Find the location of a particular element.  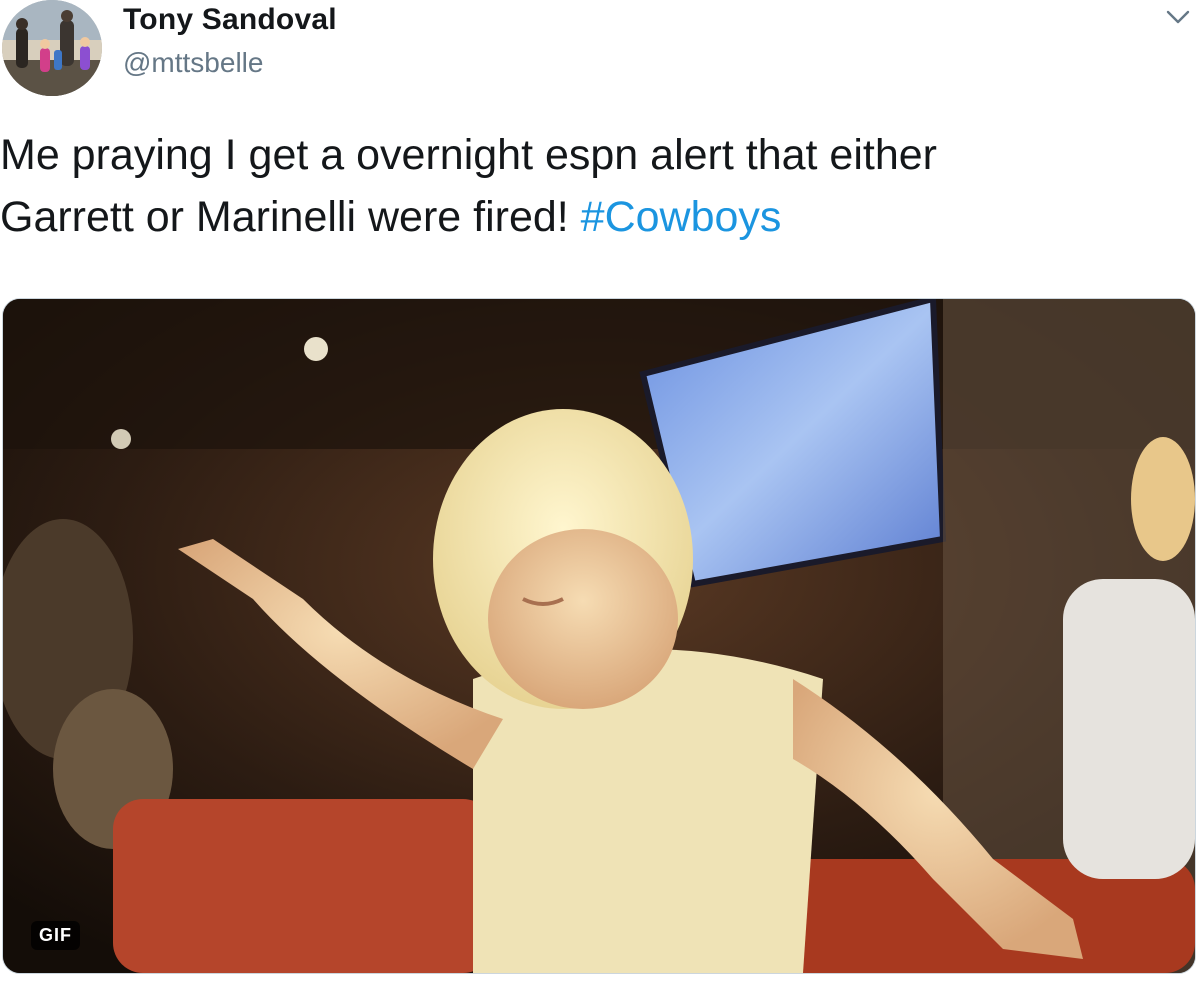

author-handle: @mttsbelle is located at coordinates (193, 63).